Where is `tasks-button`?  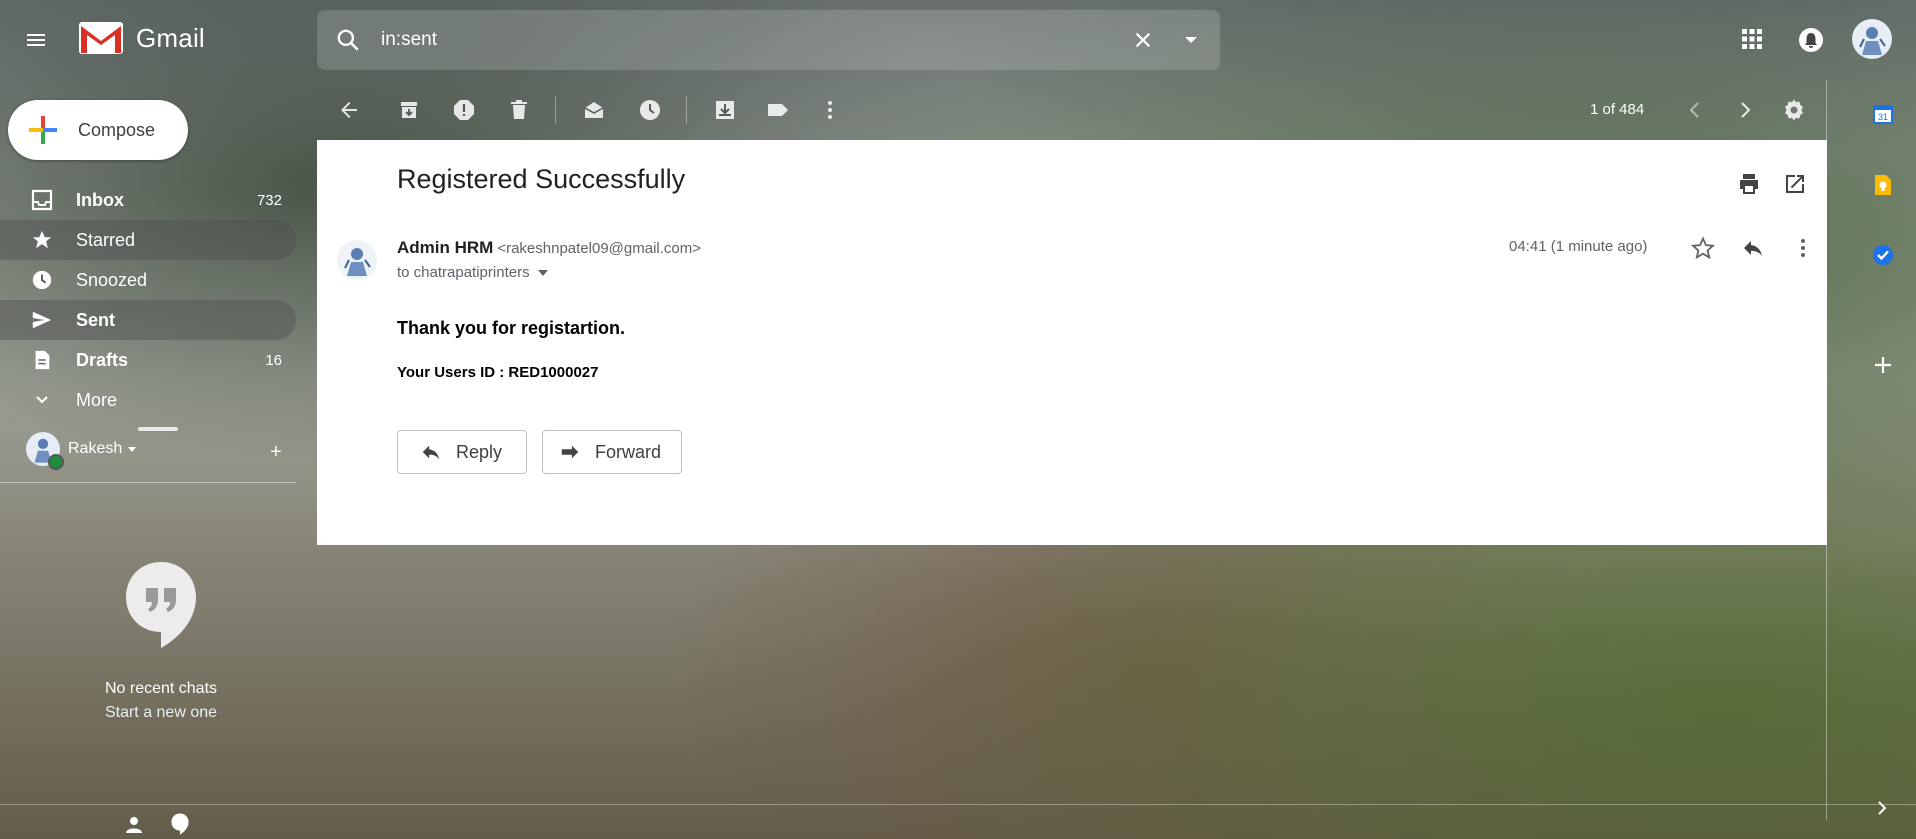 tasks-button is located at coordinates (1883, 255).